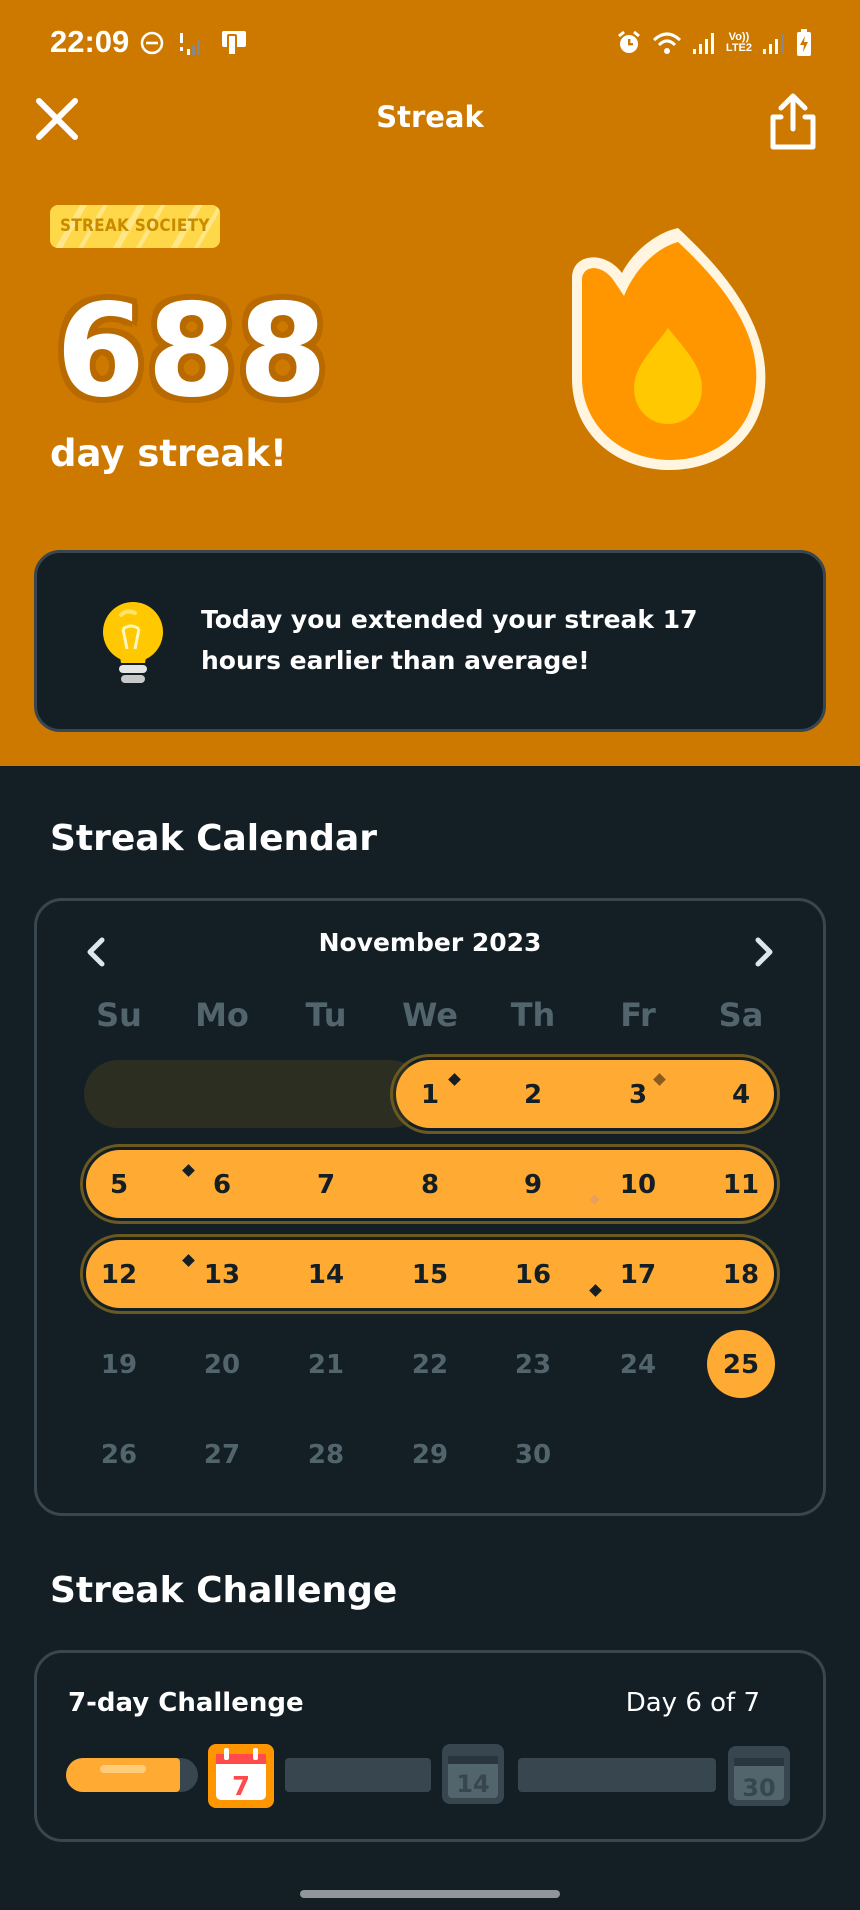 Image resolution: width=860 pixels, height=1910 pixels. Describe the element at coordinates (168, 453) in the screenshot. I see `streak-label: day streak!` at that location.